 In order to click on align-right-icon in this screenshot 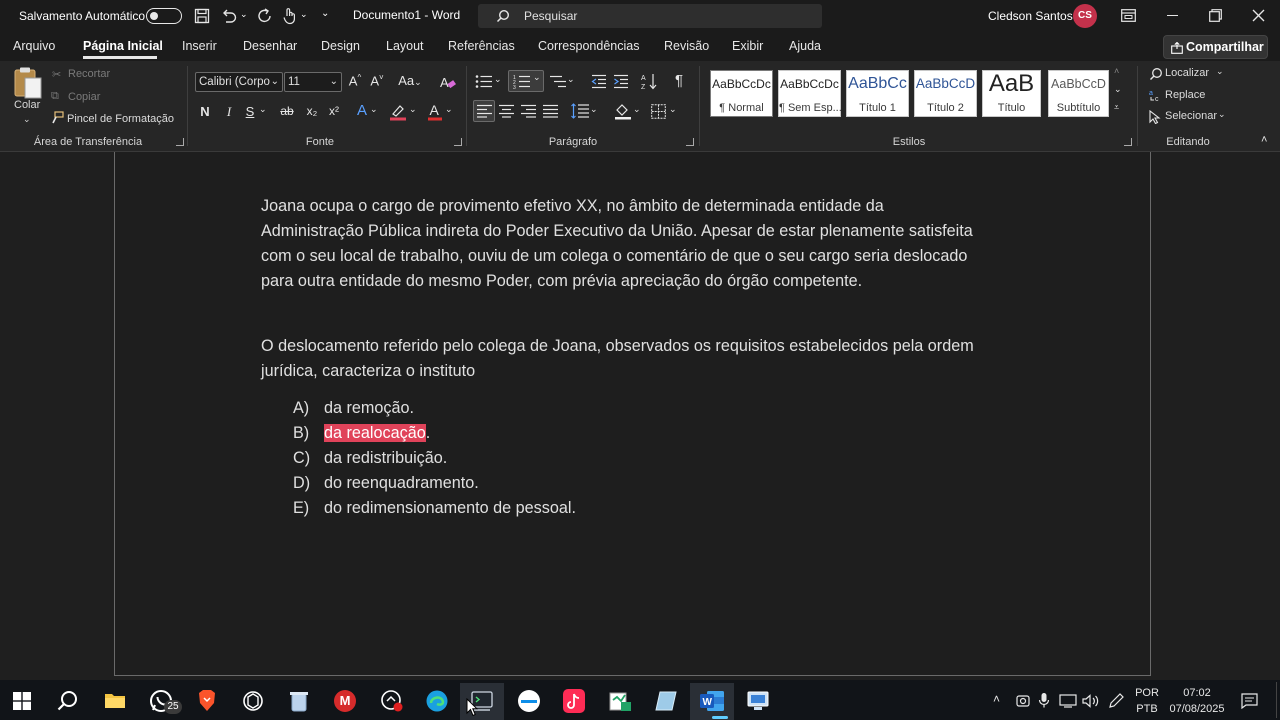, I will do `click(528, 111)`.